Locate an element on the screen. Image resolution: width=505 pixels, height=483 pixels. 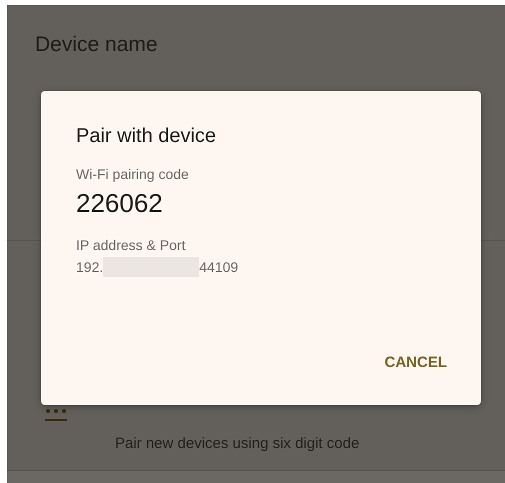
dialog-title: Pair with device is located at coordinates (147, 136).